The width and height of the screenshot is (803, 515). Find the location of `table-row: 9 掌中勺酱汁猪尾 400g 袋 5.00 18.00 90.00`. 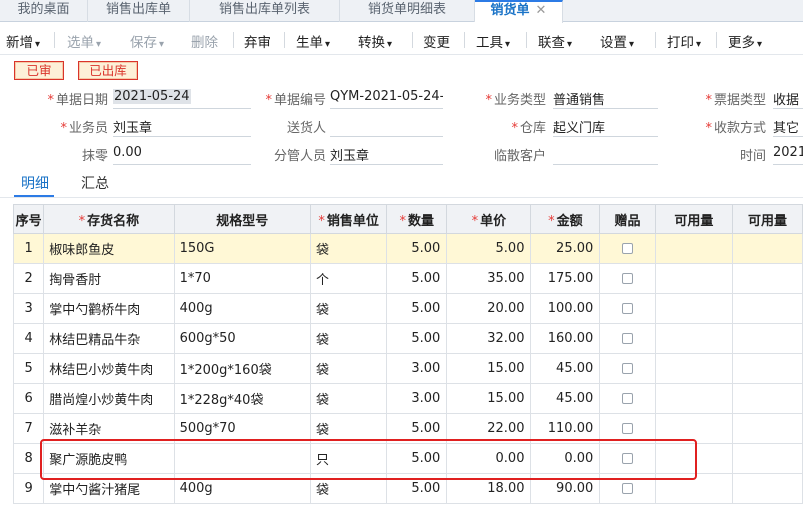

table-row: 9 掌中勺酱汁猪尾 400g 袋 5.00 18.00 90.00 is located at coordinates (407, 488).